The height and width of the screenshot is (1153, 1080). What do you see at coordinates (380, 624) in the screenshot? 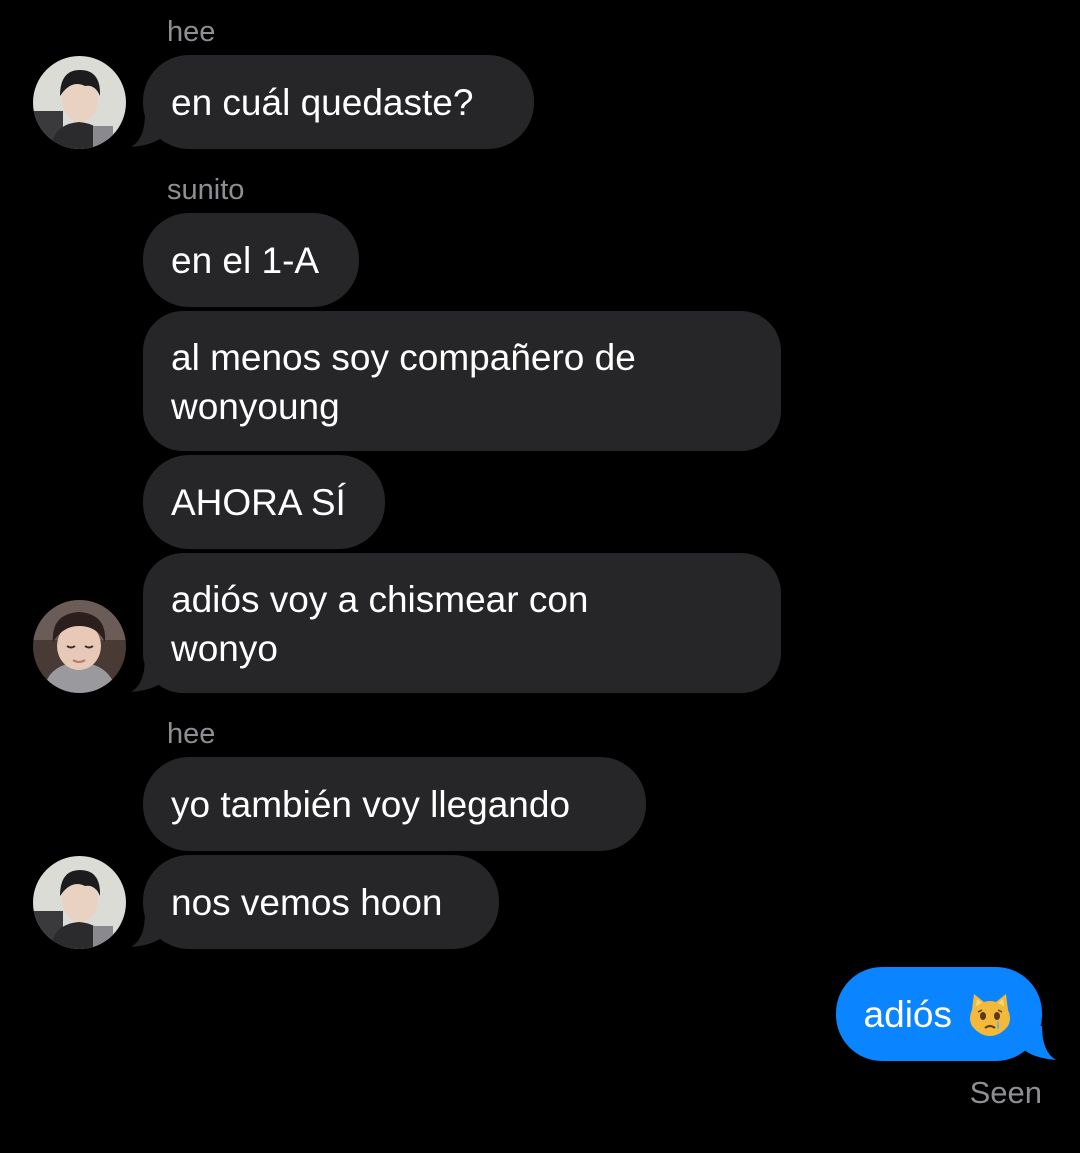
I see `message-text: adiós voy a chismear con wonyo` at bounding box center [380, 624].